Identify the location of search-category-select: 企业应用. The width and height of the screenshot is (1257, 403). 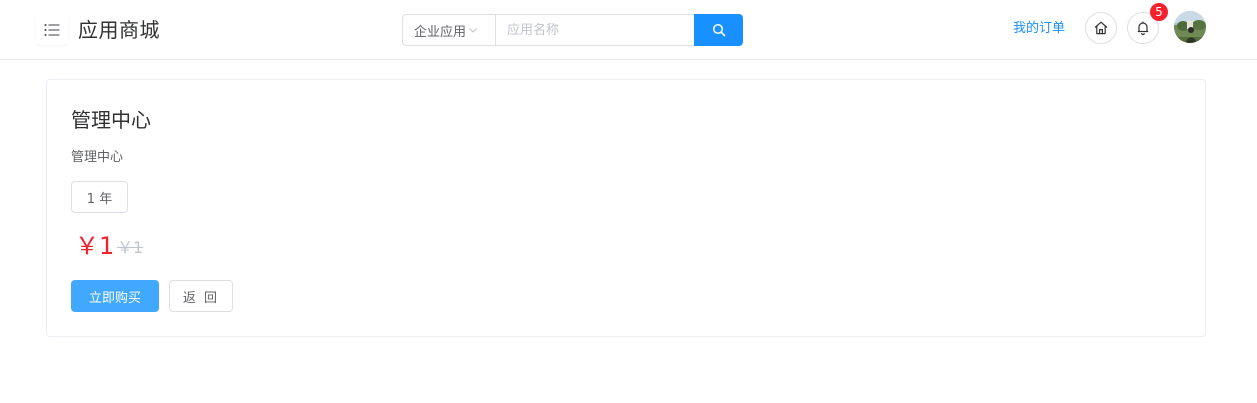
(448, 30).